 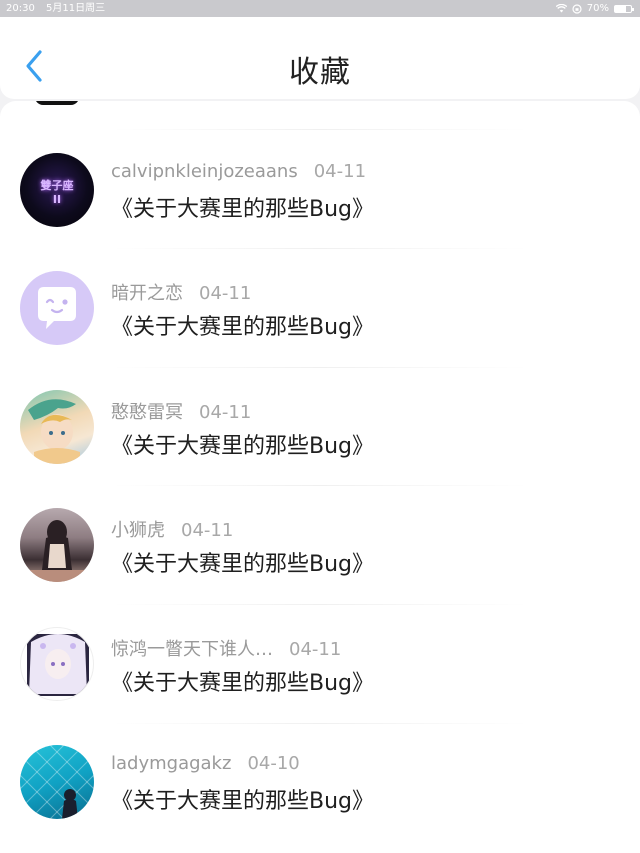 I want to click on item-meta: 小狮虎 04-11, so click(x=172, y=529).